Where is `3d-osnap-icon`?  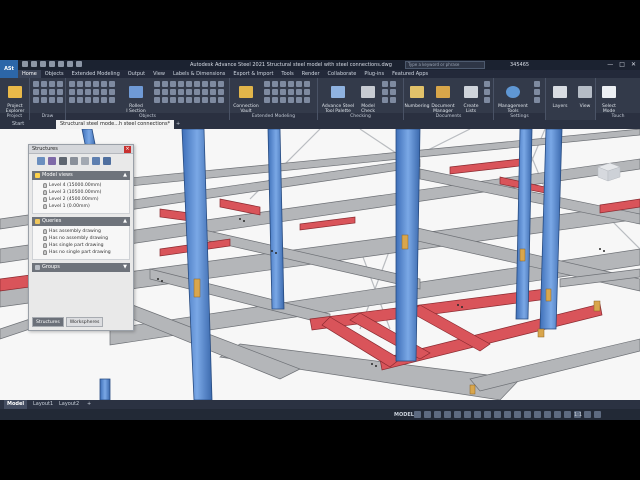 3d-osnap-icon is located at coordinates (507, 414).